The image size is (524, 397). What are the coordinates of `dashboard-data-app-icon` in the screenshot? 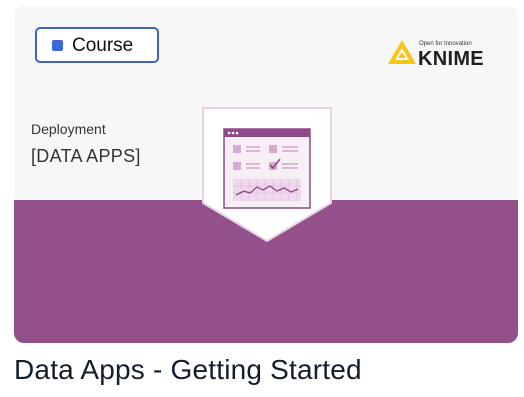 It's located at (267, 175).